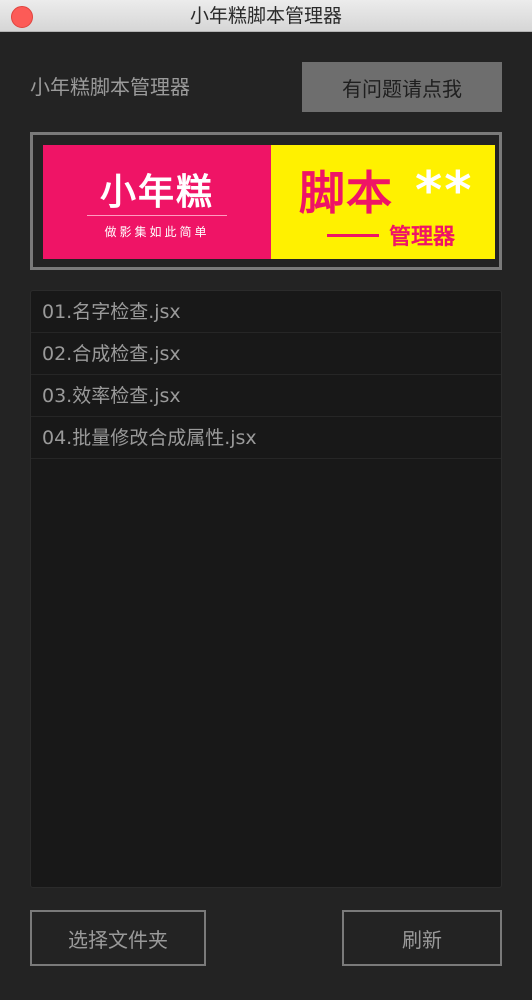 The width and height of the screenshot is (532, 1000). I want to click on banner: 小年糕 做影集如此简单 脚本 ** 管理器, so click(266, 201).